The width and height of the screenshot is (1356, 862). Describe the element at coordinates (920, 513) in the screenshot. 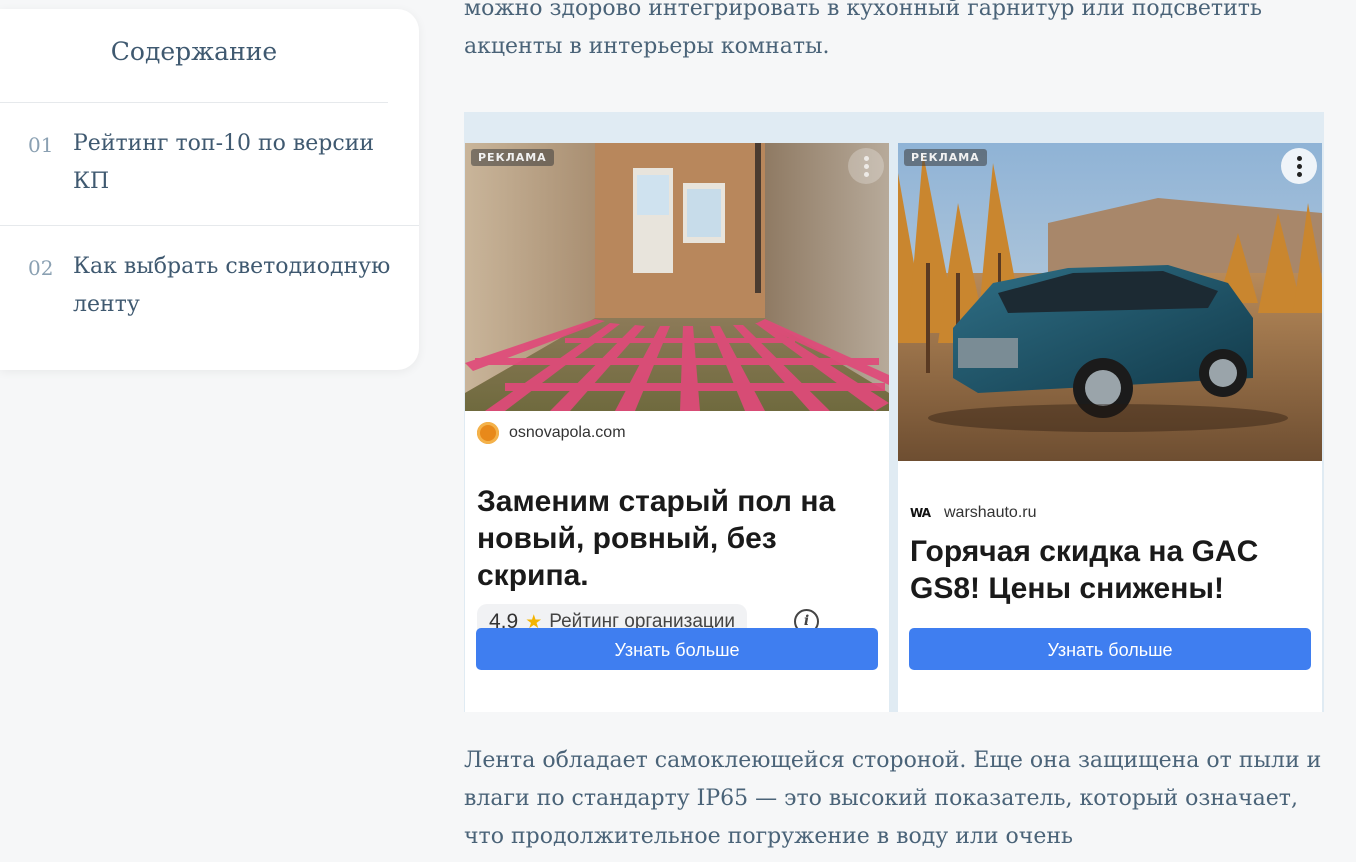

I see `warshauto-logo-icon: WA` at that location.